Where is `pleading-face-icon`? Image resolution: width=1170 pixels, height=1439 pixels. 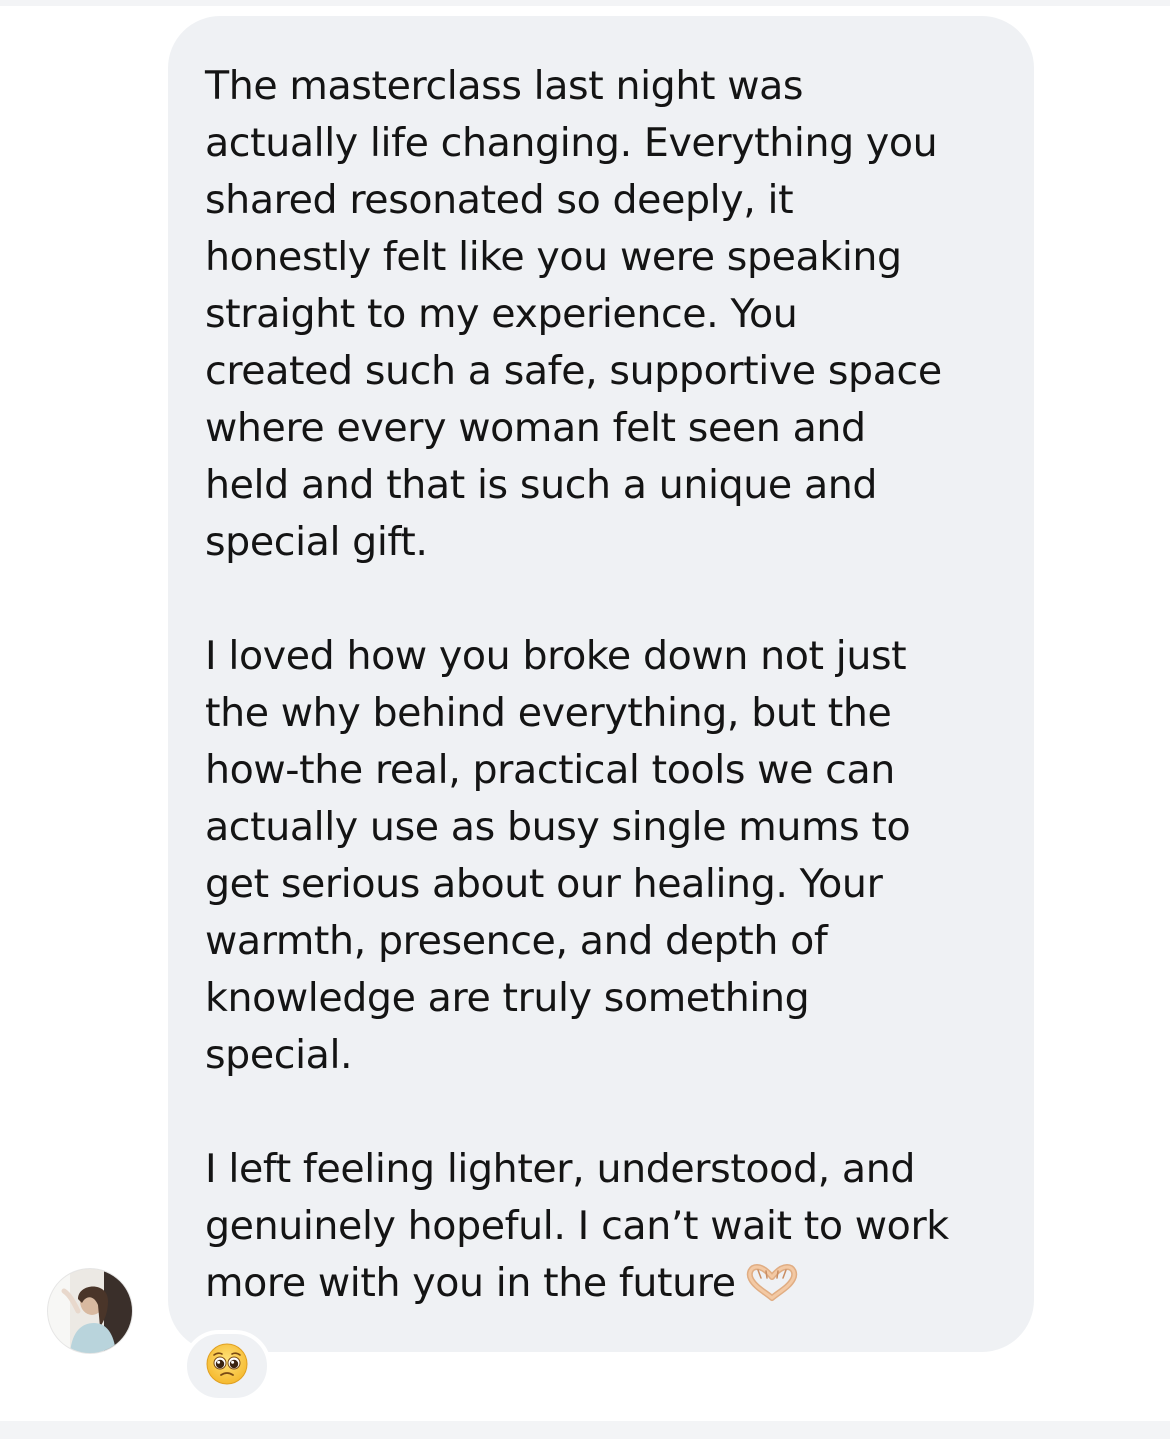 pleading-face-icon is located at coordinates (227, 1366).